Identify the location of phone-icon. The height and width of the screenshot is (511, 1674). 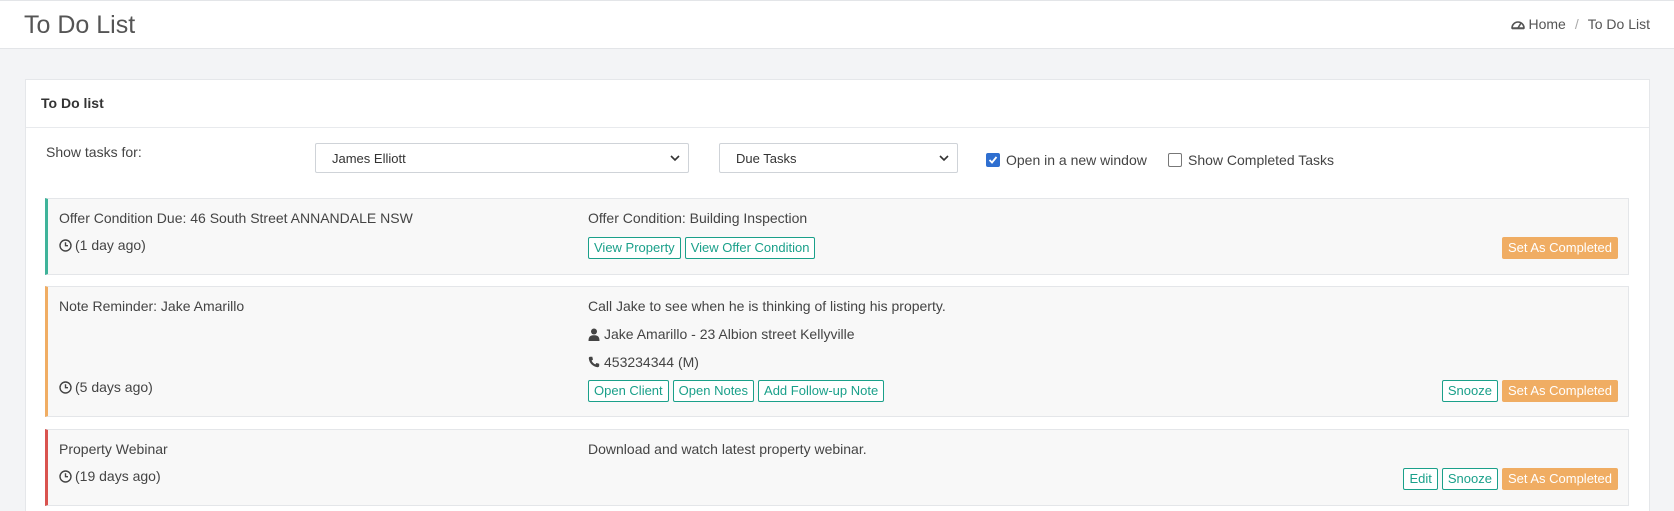
(594, 362).